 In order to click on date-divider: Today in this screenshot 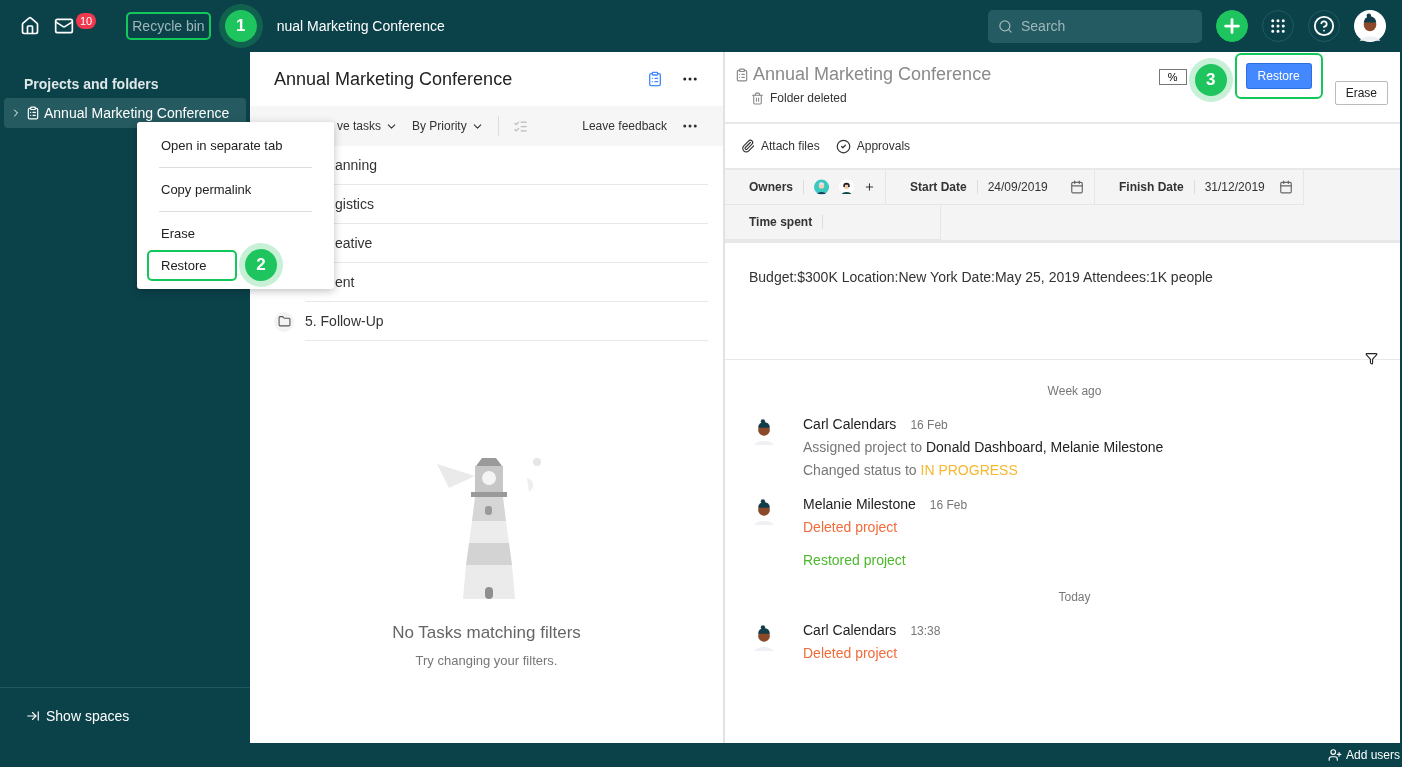, I will do `click(1074, 597)`.